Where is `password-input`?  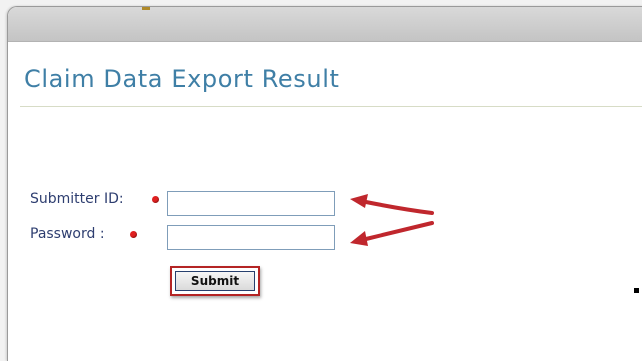
password-input is located at coordinates (251, 237).